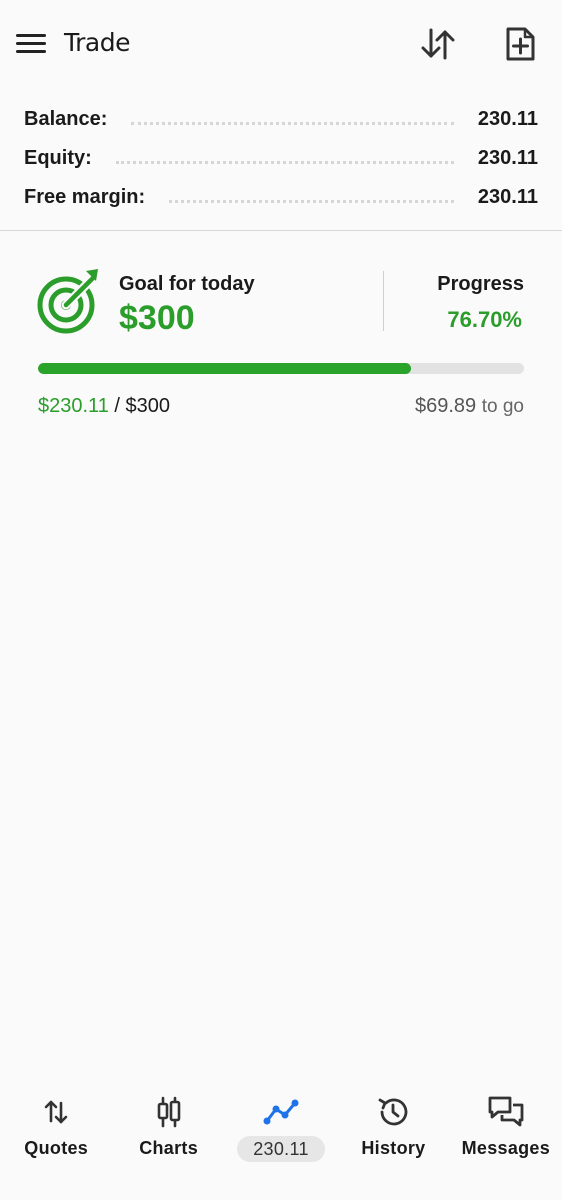 The image size is (562, 1200). I want to click on balance-row: Balance: 230.11, so click(281, 119).